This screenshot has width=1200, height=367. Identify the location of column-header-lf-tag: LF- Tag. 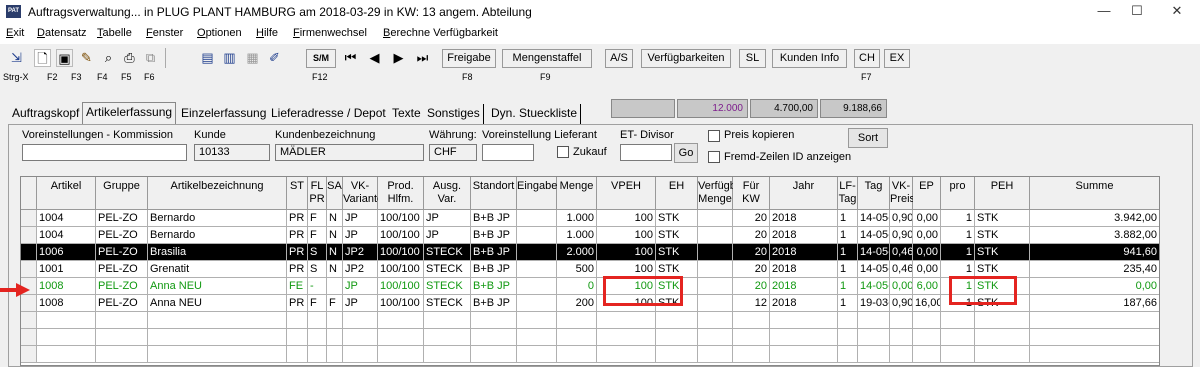
(848, 193).